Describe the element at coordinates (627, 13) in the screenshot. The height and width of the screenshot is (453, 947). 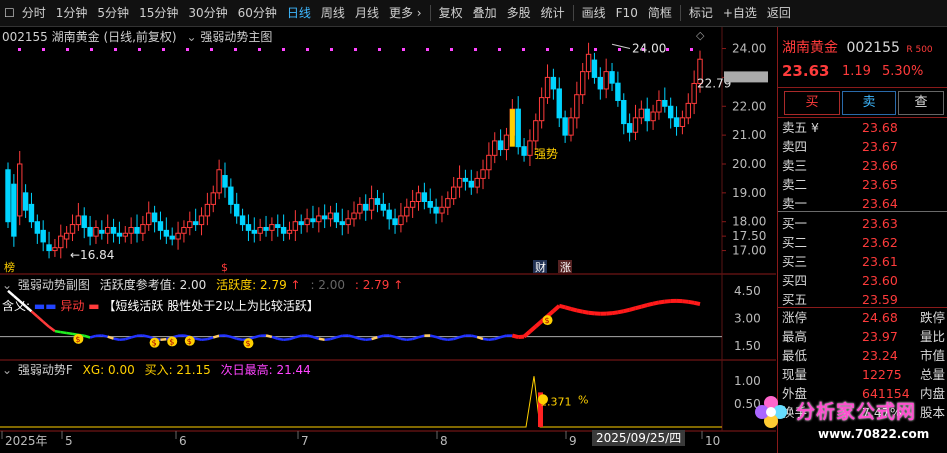
I see `btn-f10: F10` at that location.